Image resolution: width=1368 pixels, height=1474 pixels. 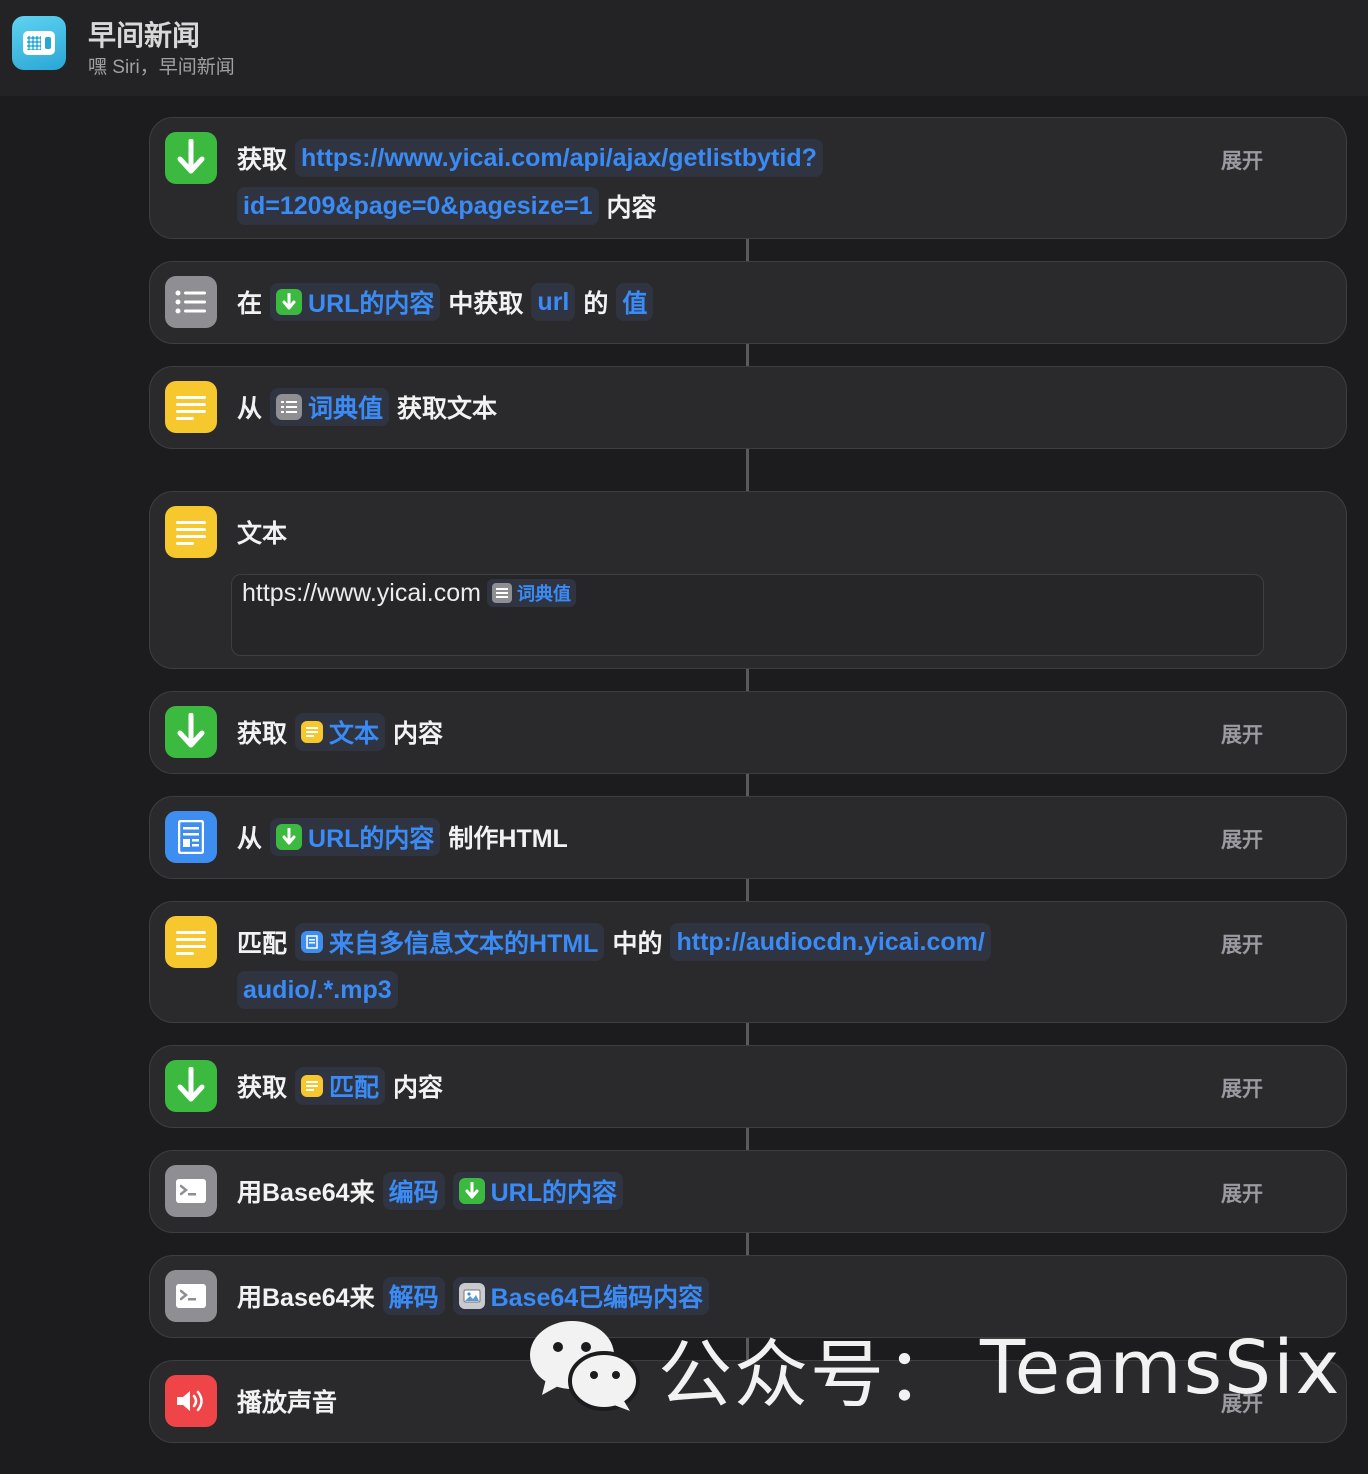 I want to click on action-line: 获取 匹配 内容, so click(x=340, y=1086).